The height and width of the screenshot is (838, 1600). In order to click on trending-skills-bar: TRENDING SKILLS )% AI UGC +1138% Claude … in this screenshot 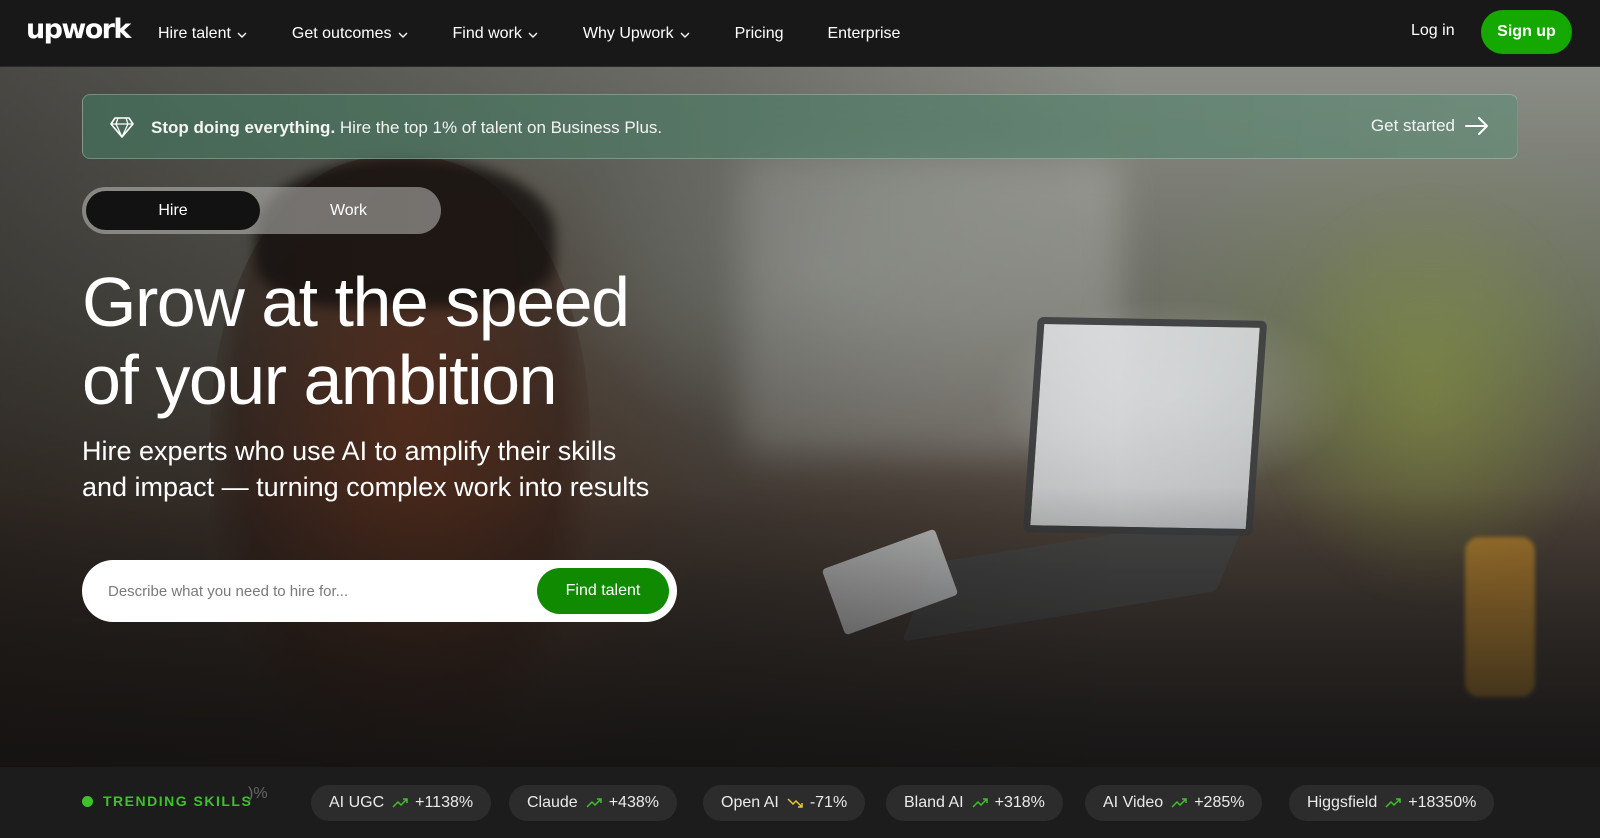, I will do `click(800, 802)`.